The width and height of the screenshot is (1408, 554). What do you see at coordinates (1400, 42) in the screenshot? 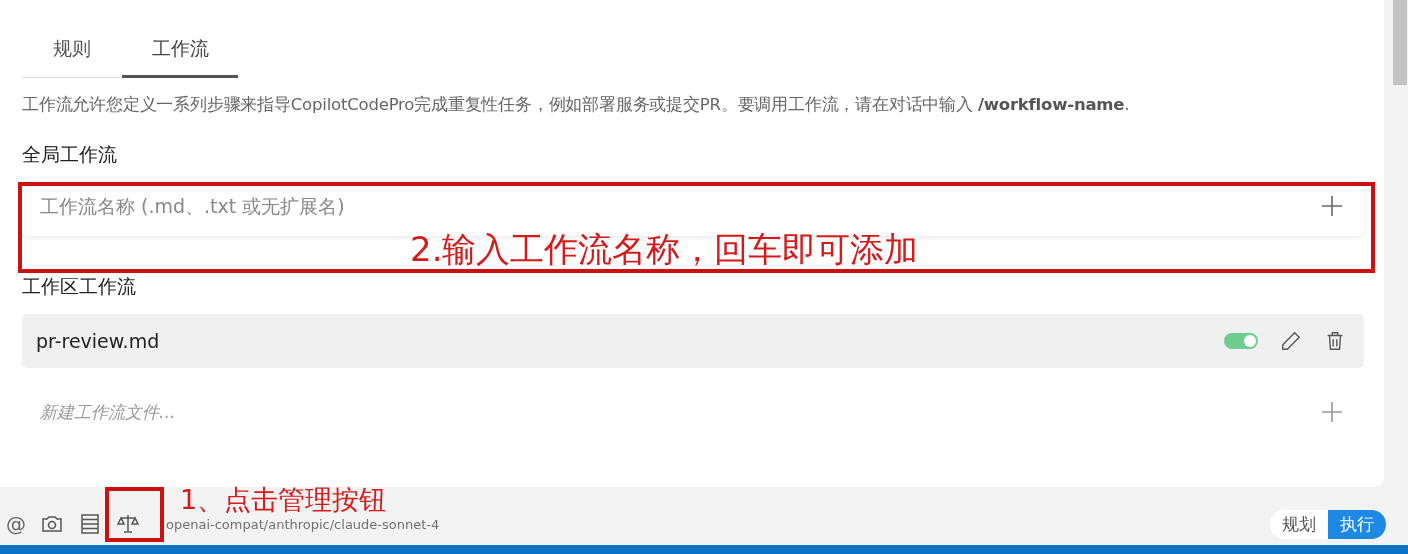
I see `scrollbar-thumb` at bounding box center [1400, 42].